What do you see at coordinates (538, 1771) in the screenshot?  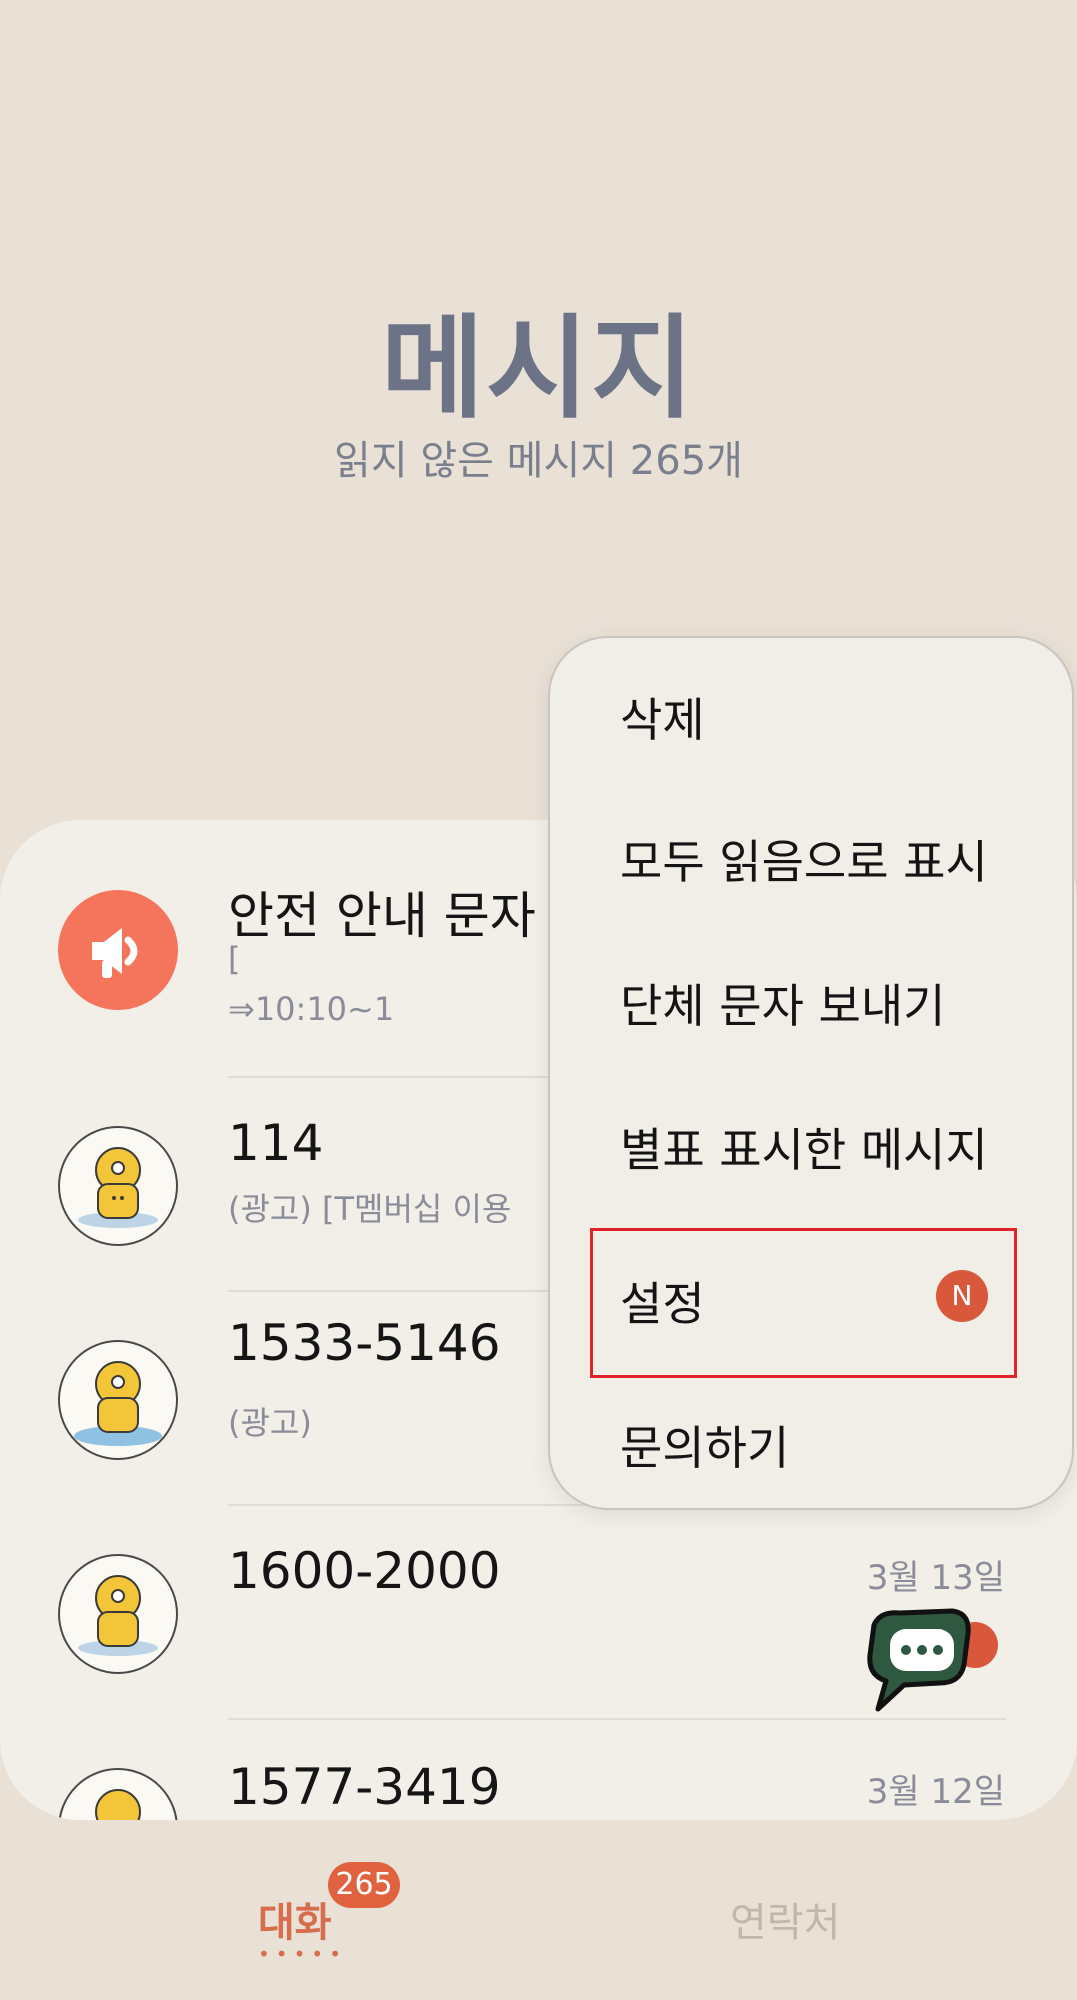 I see `conversation-row: 1577-3419 3월 12일` at bounding box center [538, 1771].